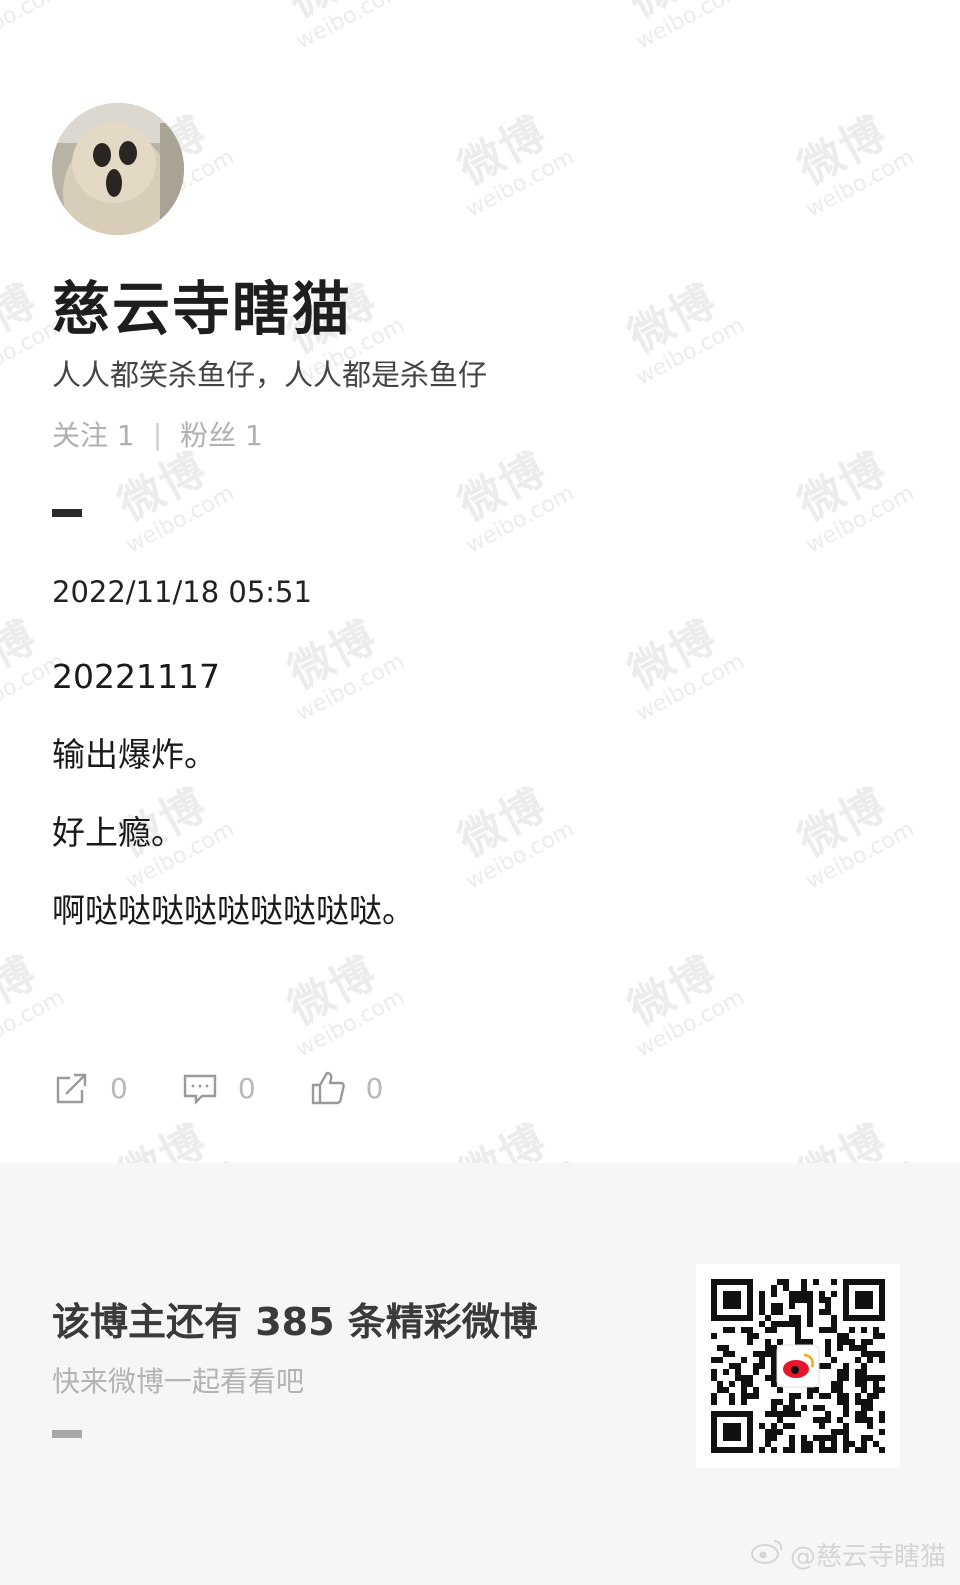  Describe the element at coordinates (67, 513) in the screenshot. I see `divider-dash` at that location.